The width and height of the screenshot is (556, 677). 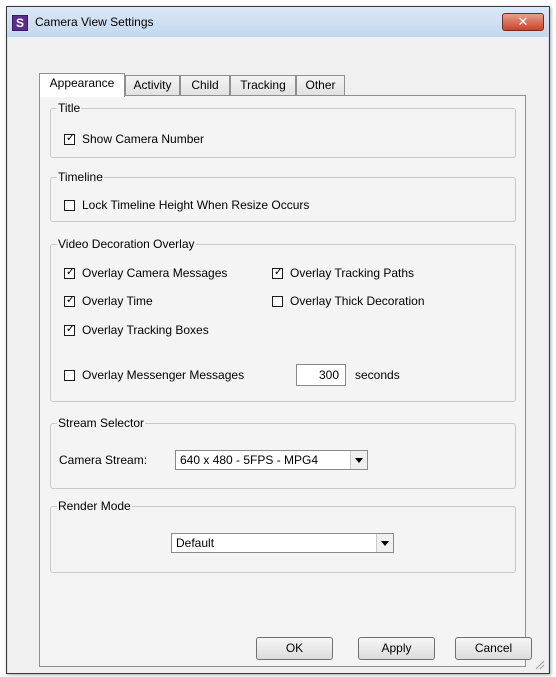 I want to click on overlay-tracking-boxes-label: Overlay Tracking Boxes, so click(x=145, y=330).